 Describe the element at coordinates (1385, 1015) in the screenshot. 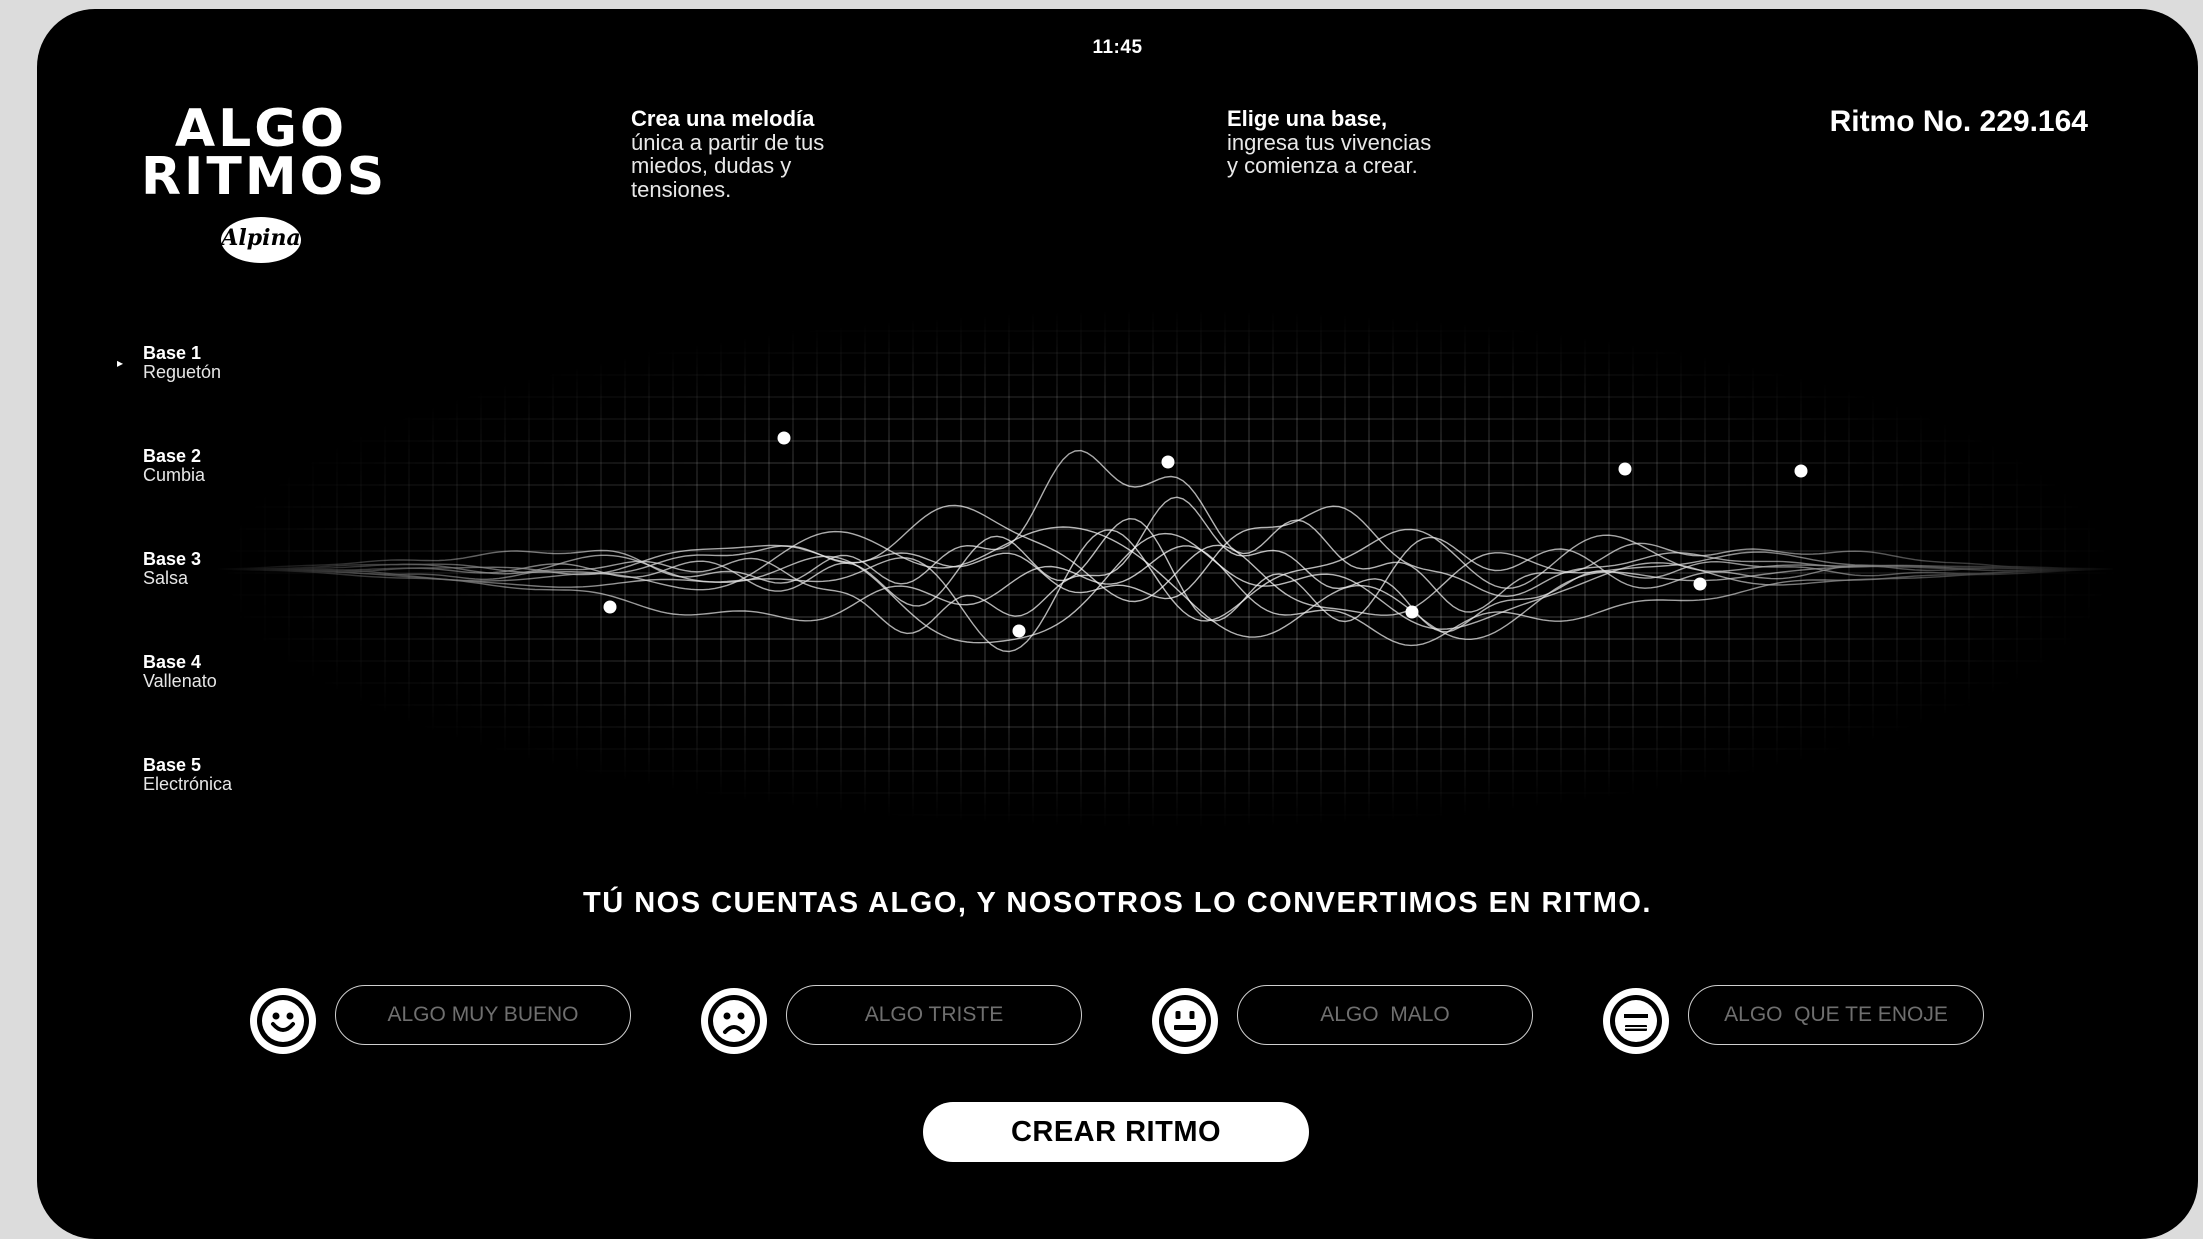

I see `mood-input-bad` at that location.